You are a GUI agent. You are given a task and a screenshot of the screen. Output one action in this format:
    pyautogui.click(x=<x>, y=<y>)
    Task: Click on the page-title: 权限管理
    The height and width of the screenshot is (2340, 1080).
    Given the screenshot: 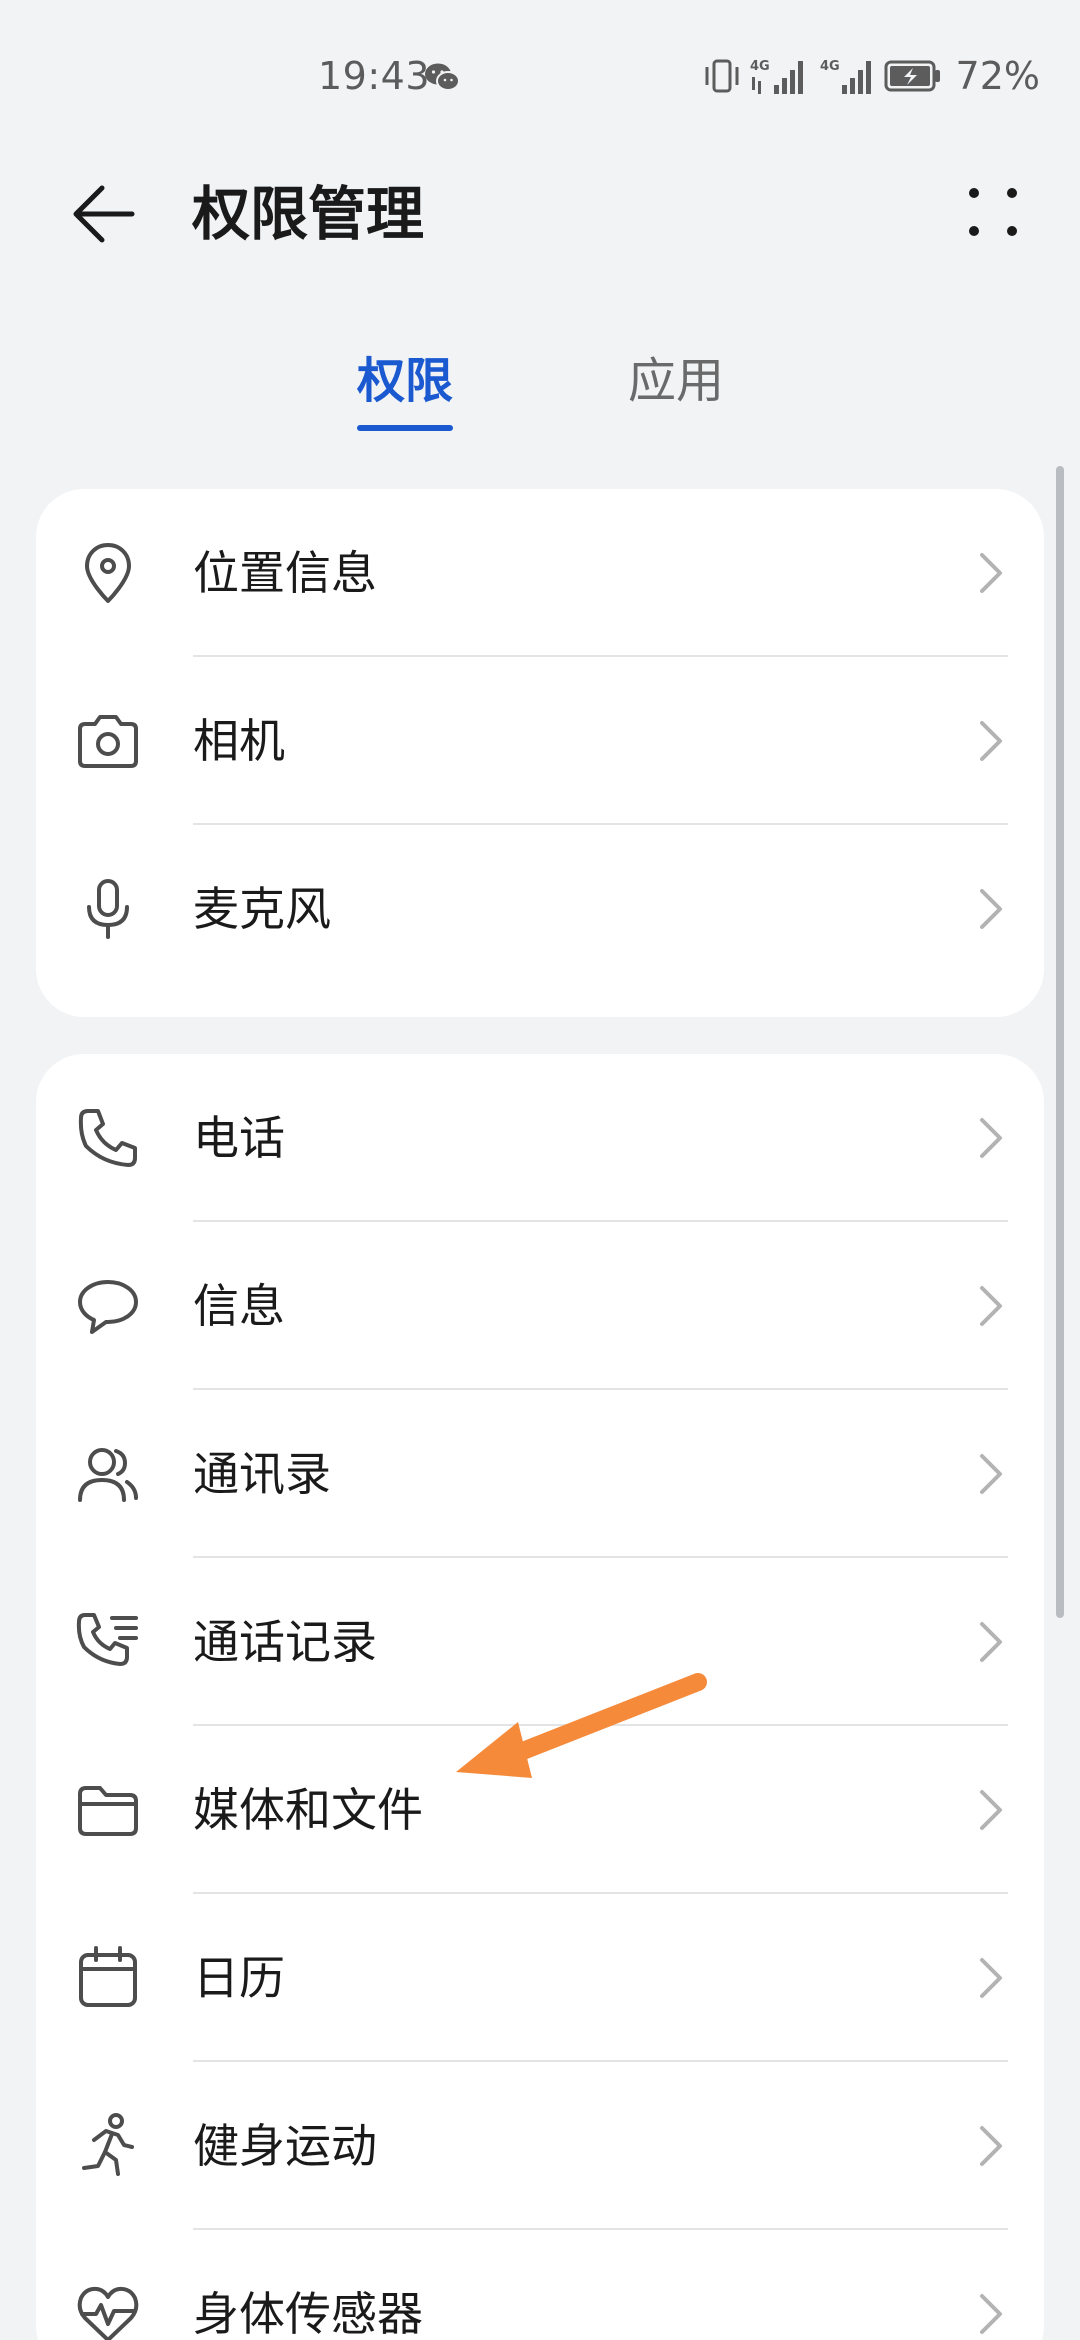 What is the action you would take?
    pyautogui.click(x=308, y=214)
    